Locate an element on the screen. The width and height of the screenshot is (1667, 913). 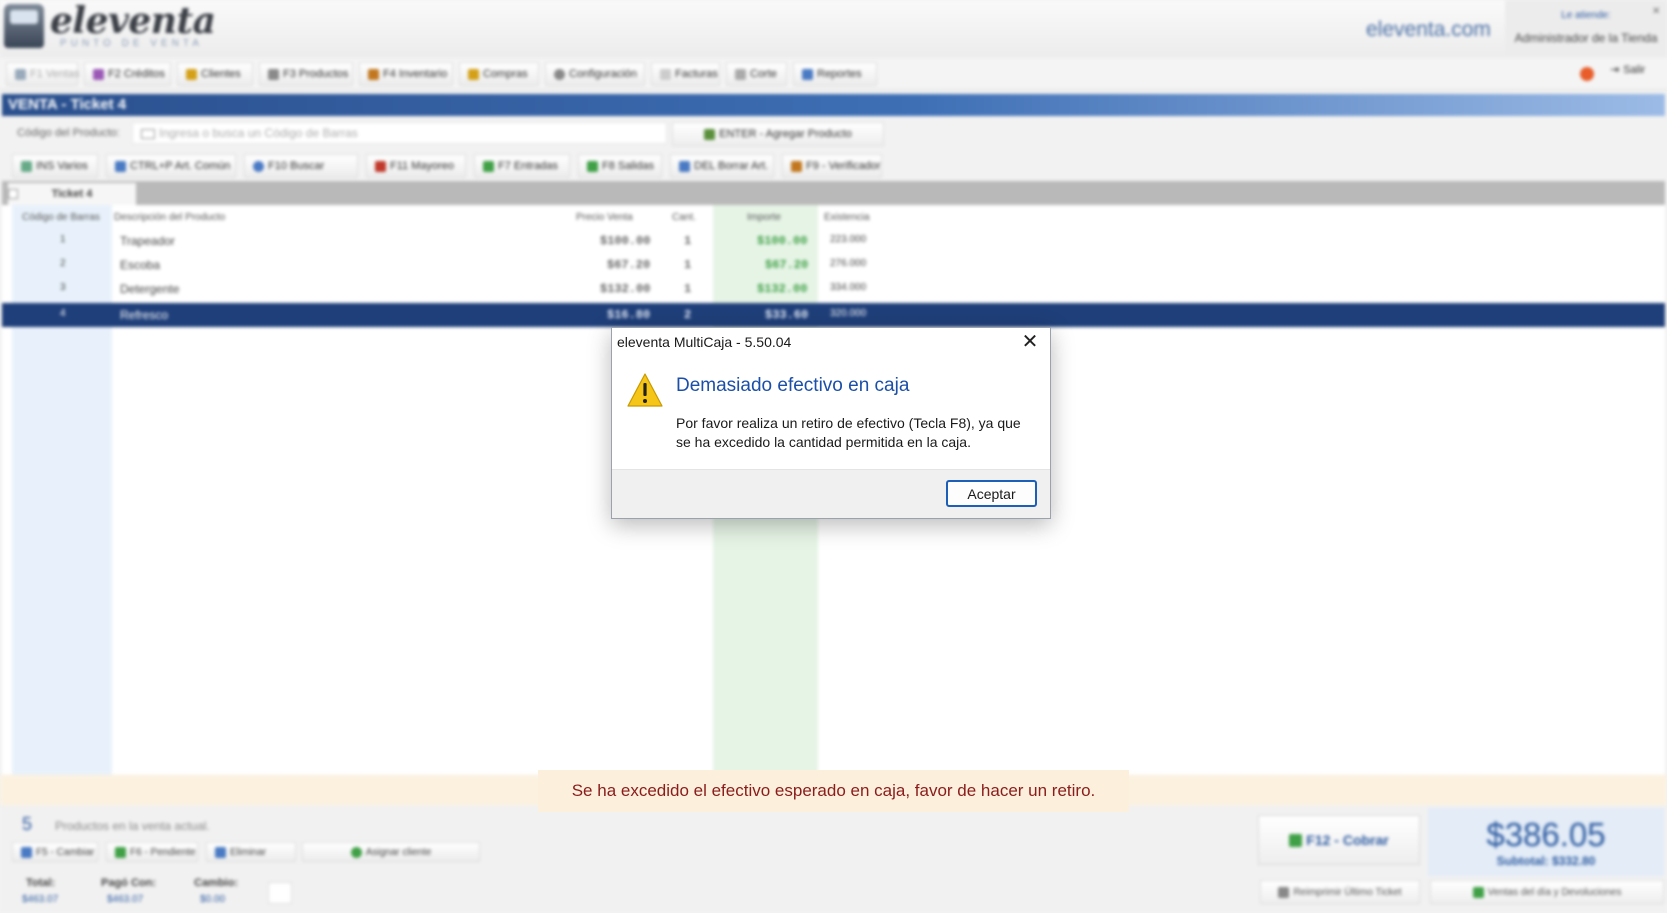
site-link: eleventa.com is located at coordinates (1428, 30).